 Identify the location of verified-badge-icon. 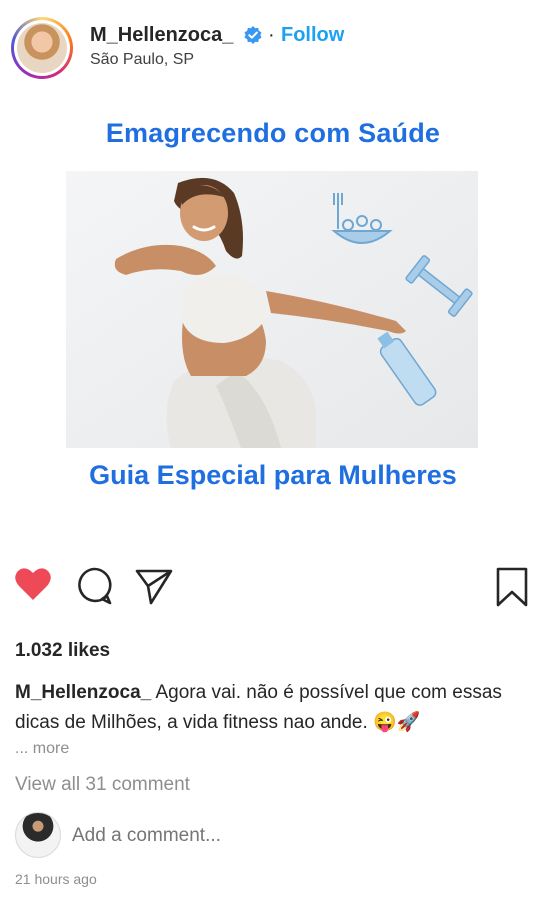
(253, 35).